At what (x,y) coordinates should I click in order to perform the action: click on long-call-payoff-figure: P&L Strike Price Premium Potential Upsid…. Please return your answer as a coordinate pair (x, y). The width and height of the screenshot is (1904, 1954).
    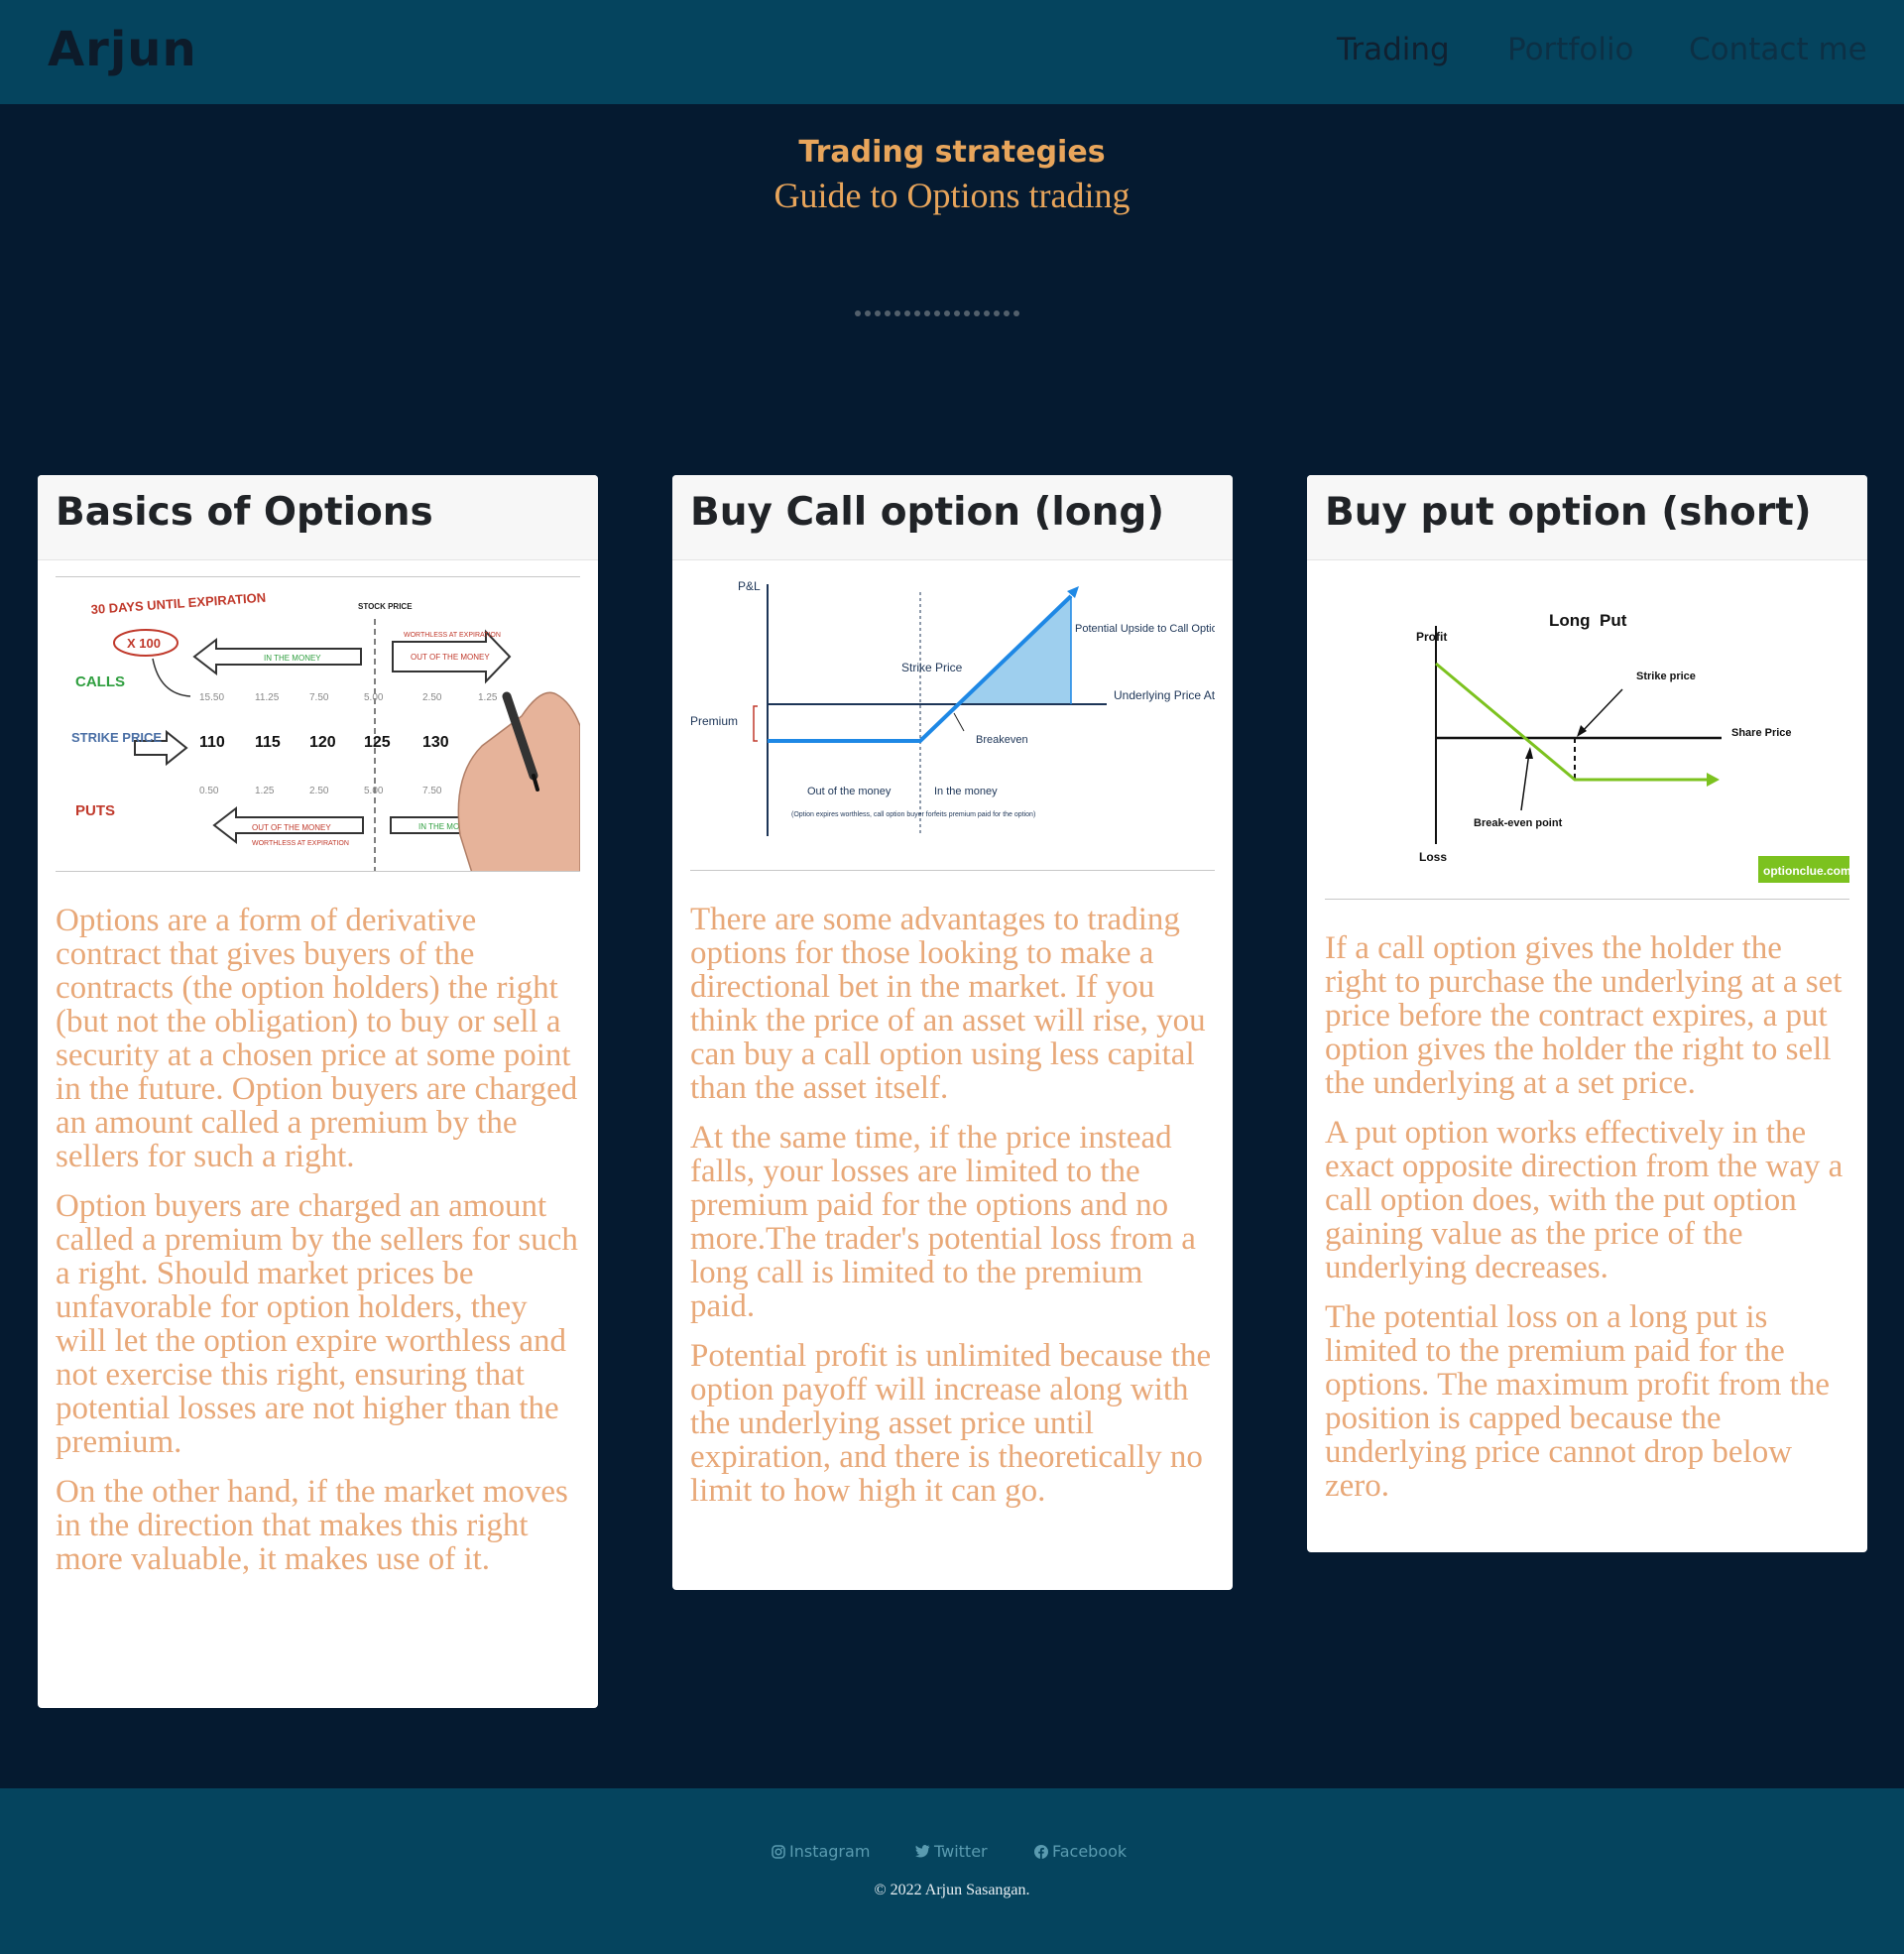
    Looking at the image, I should click on (952, 723).